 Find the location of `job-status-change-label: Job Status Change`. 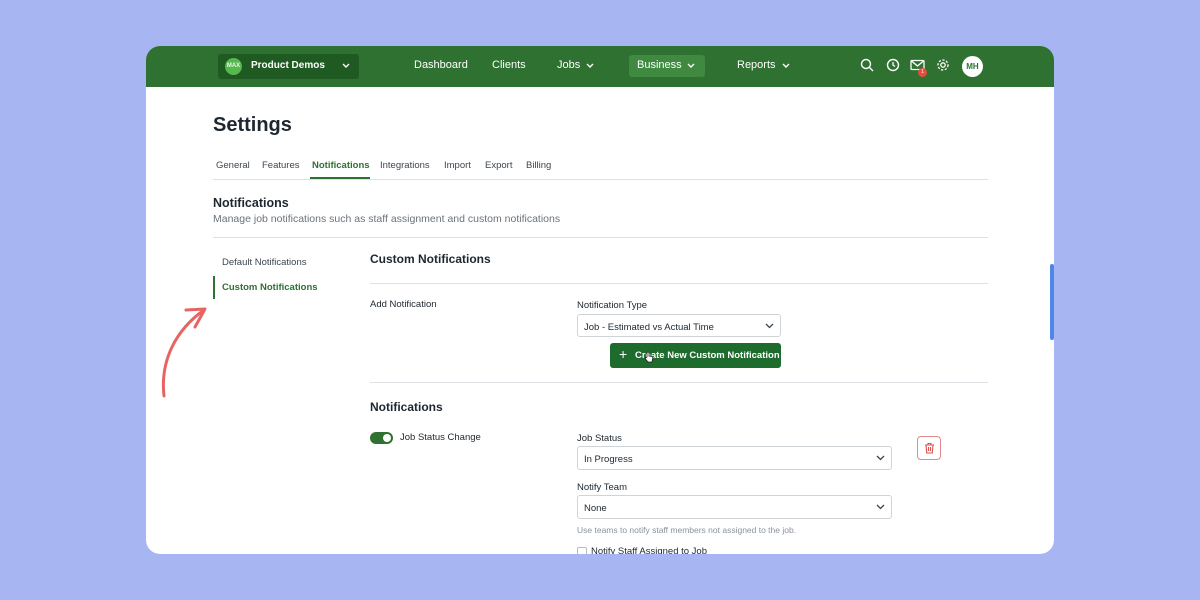

job-status-change-label: Job Status Change is located at coordinates (440, 437).